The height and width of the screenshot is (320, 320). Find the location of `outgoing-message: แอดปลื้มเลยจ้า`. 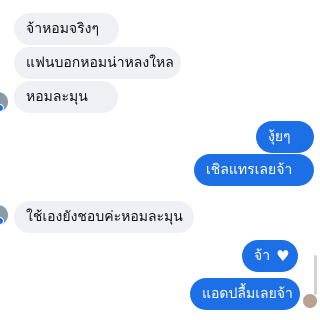

outgoing-message: แอดปลื้มเลยจ้า is located at coordinates (245, 294).